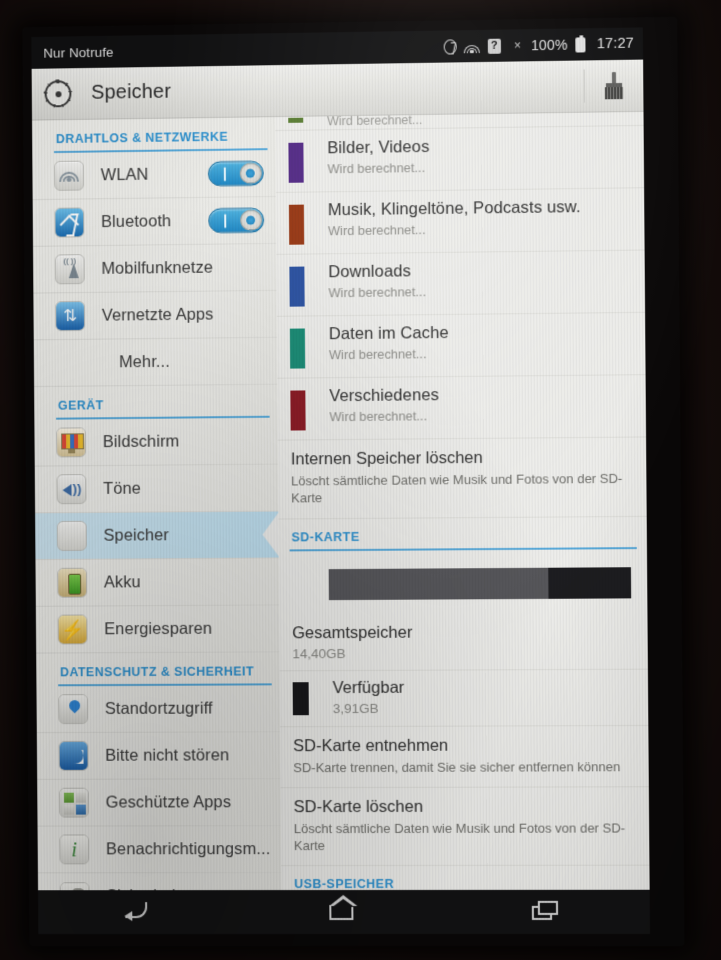 This screenshot has width=721, height=960. Describe the element at coordinates (73, 755) in the screenshot. I see `moon-icon` at that location.